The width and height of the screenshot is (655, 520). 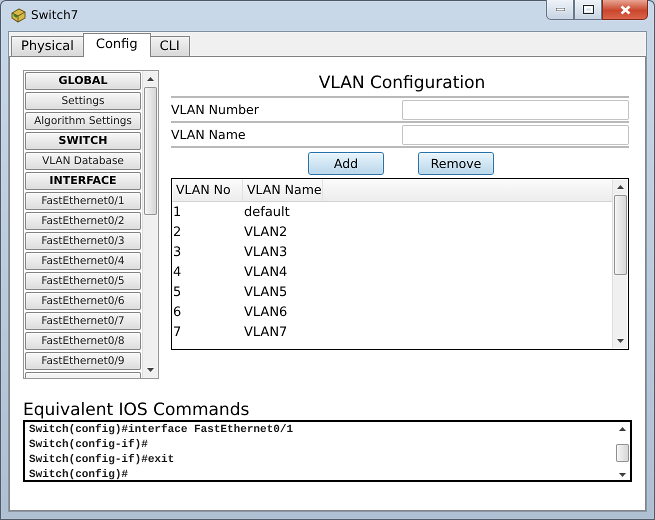 I want to click on table-cell-text: VLAN3, so click(x=265, y=253).